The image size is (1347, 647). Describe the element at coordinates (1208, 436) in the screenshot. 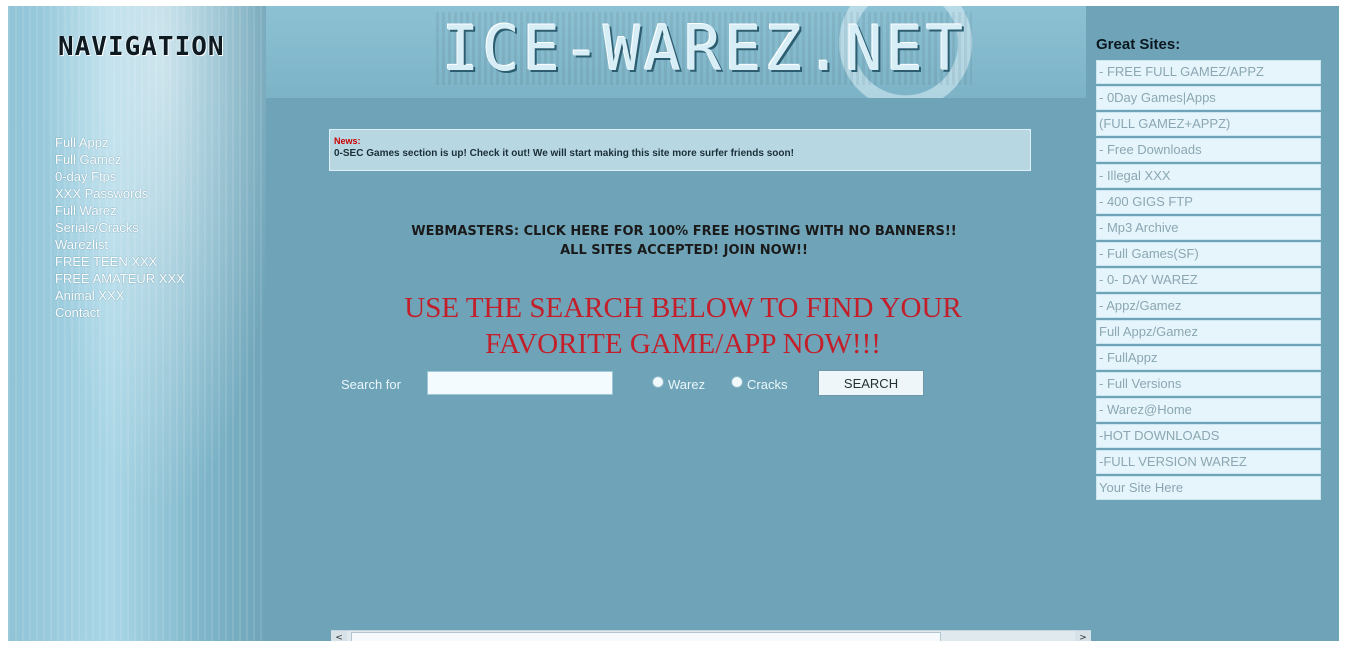

I see `site-link: -HOT DOWNLOADS` at that location.